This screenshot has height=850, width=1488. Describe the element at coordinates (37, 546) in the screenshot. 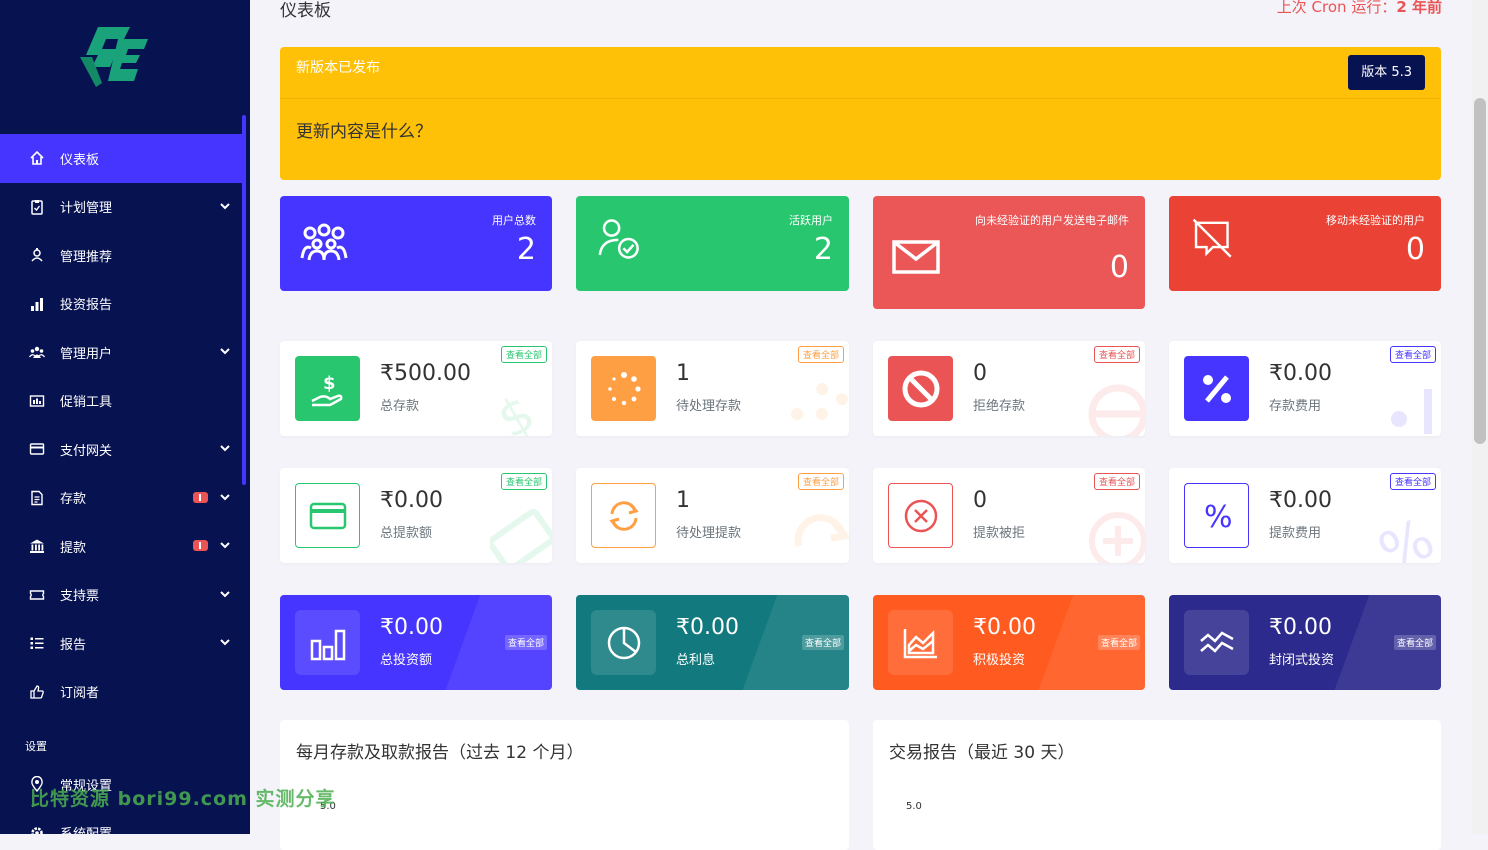

I see `bank-icon` at that location.